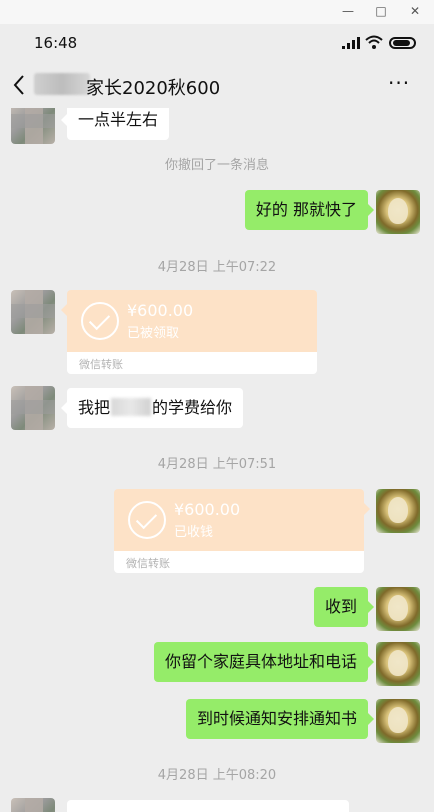  I want to click on recall-notice: 你撤回了一条消息, so click(216, 165).